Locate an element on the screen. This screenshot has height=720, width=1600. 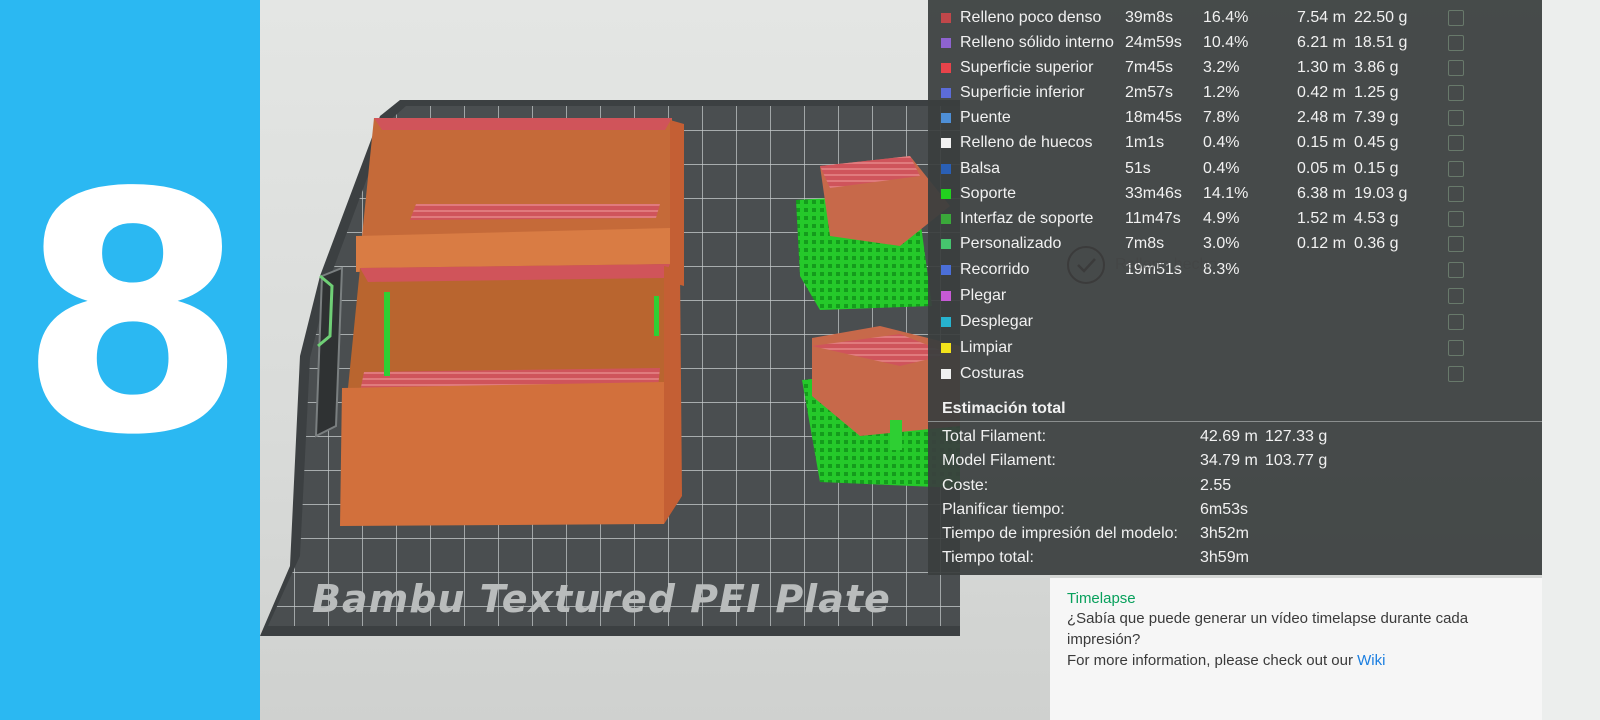
feature-time: 51s is located at coordinates (1138, 168).